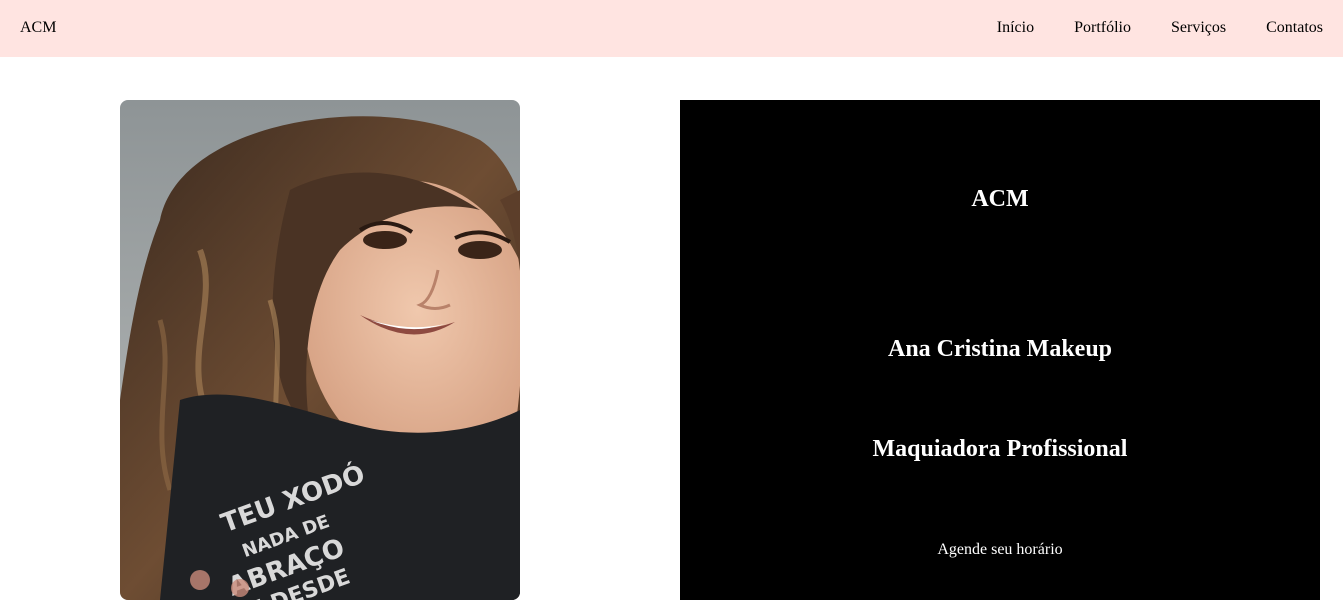 The width and height of the screenshot is (1343, 616). I want to click on schedule-link-wrapper: Agende seu horário, so click(1000, 550).